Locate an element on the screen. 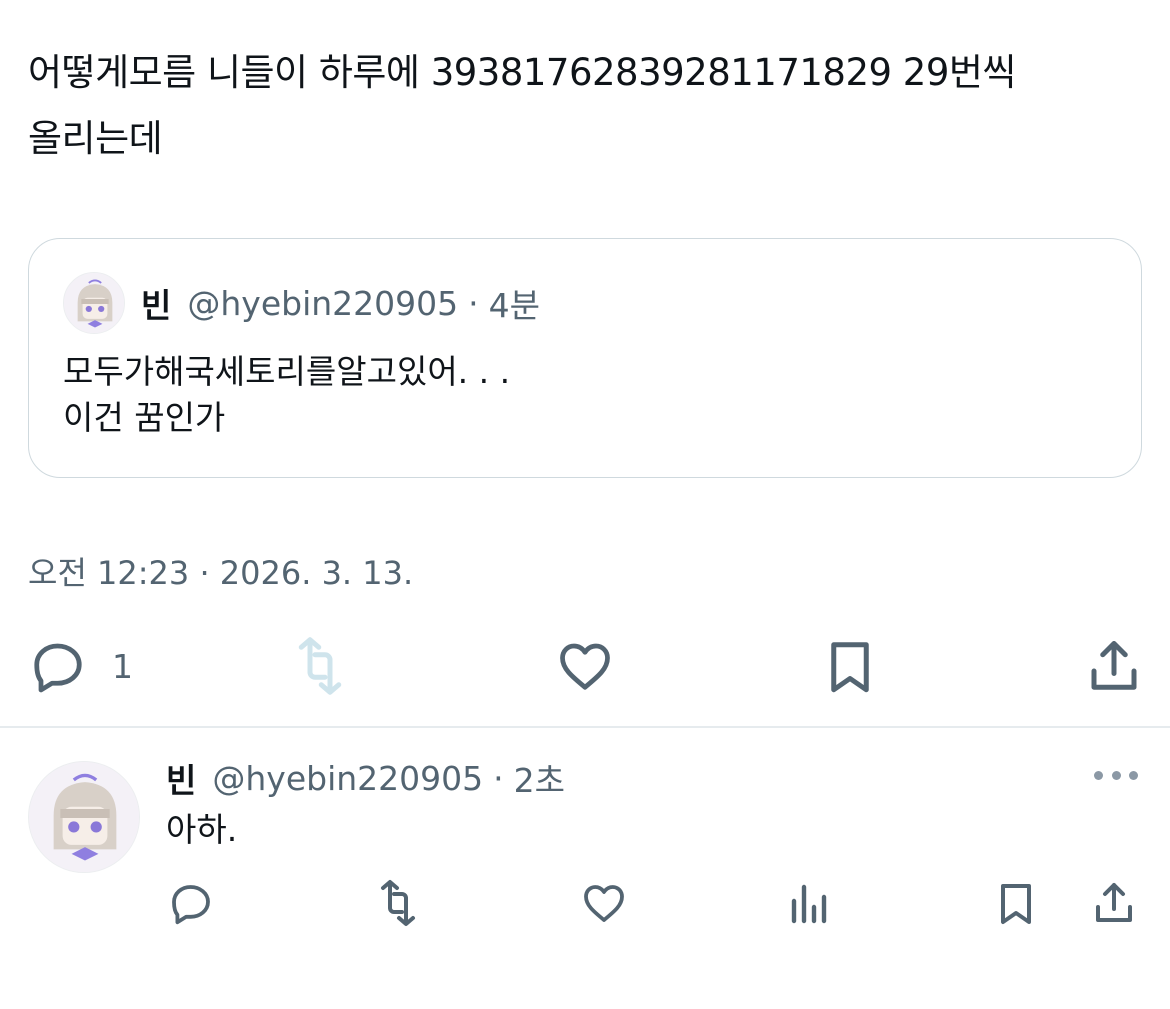  post-text-line-2: 올리는데 is located at coordinates (95, 138).